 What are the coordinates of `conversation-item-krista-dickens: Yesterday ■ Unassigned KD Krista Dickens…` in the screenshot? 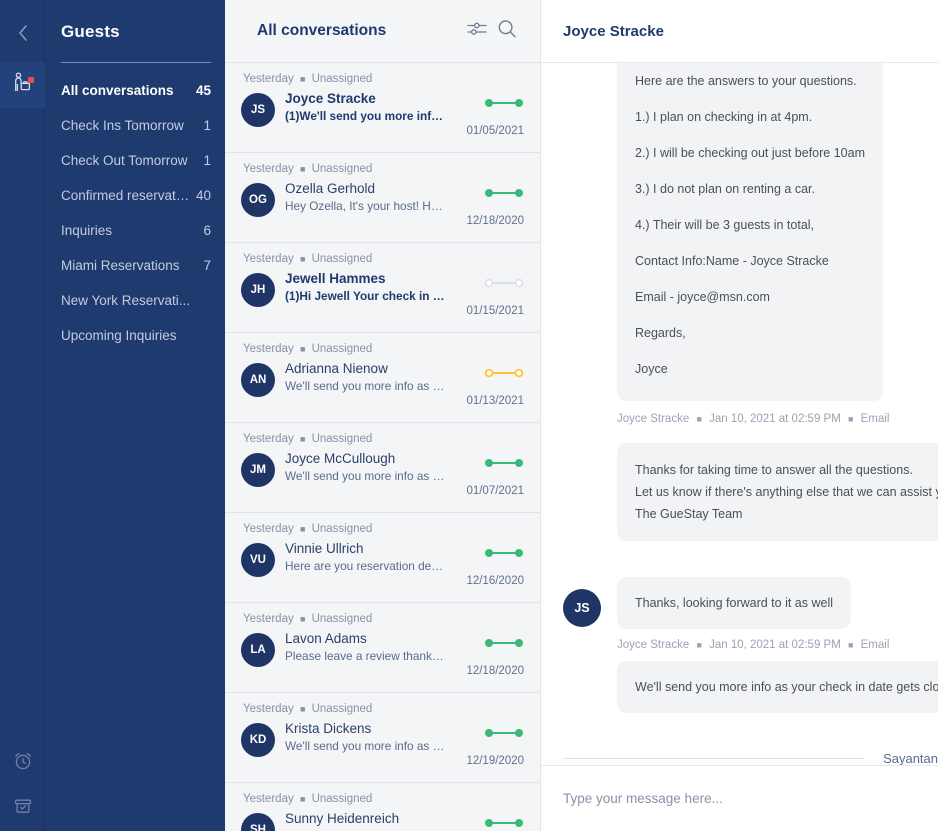 It's located at (382, 738).